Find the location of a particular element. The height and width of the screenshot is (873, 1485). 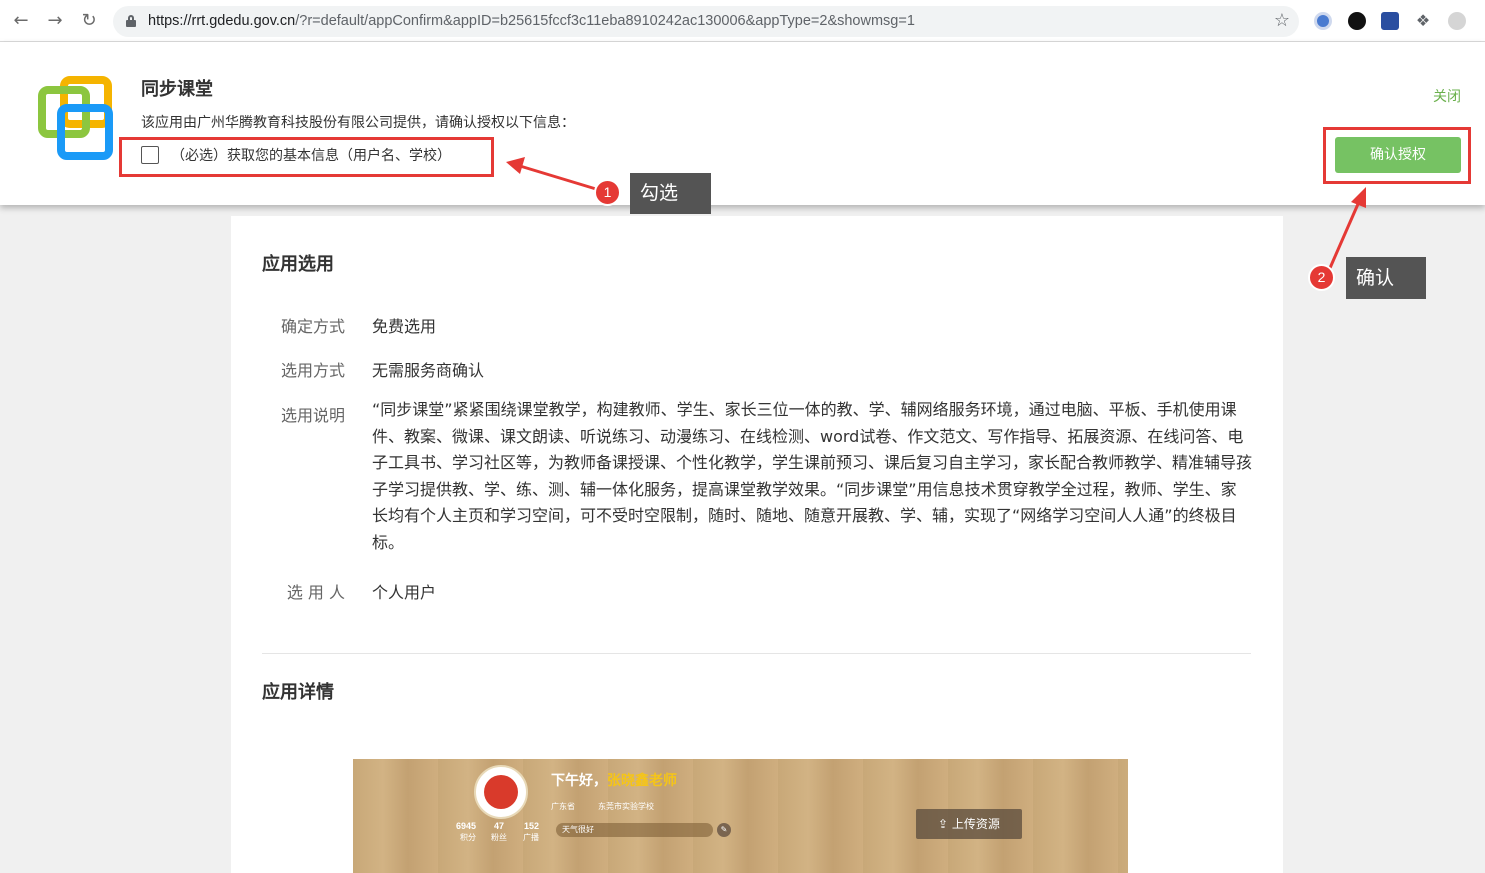

school-text: 东莞市实验学校 is located at coordinates (626, 806).